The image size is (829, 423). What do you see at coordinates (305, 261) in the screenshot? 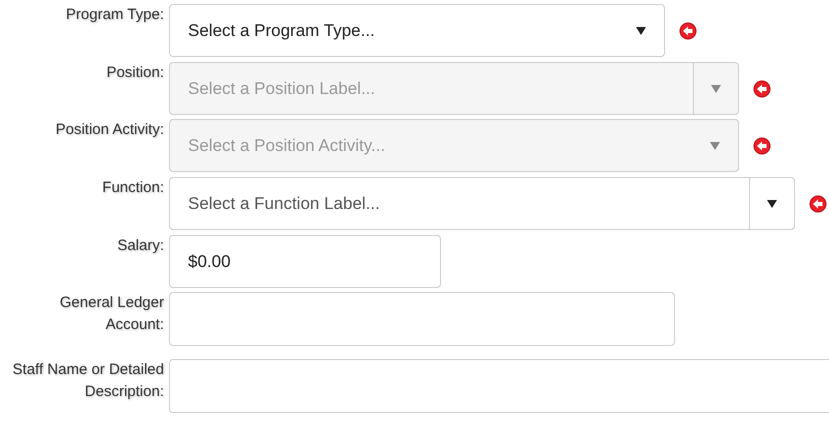
I see `input-field: $0.00` at bounding box center [305, 261].